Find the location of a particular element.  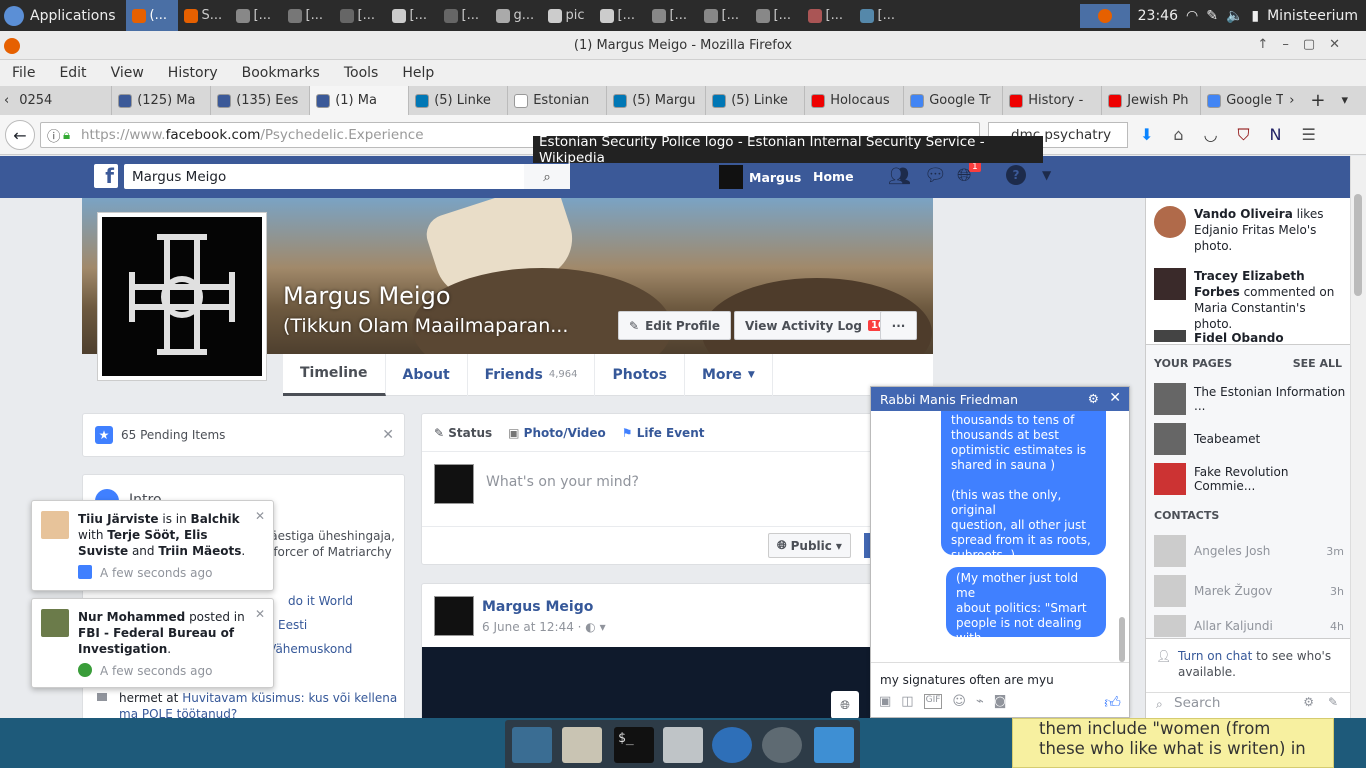

close-icon: ✕ is located at coordinates (1115, 398).